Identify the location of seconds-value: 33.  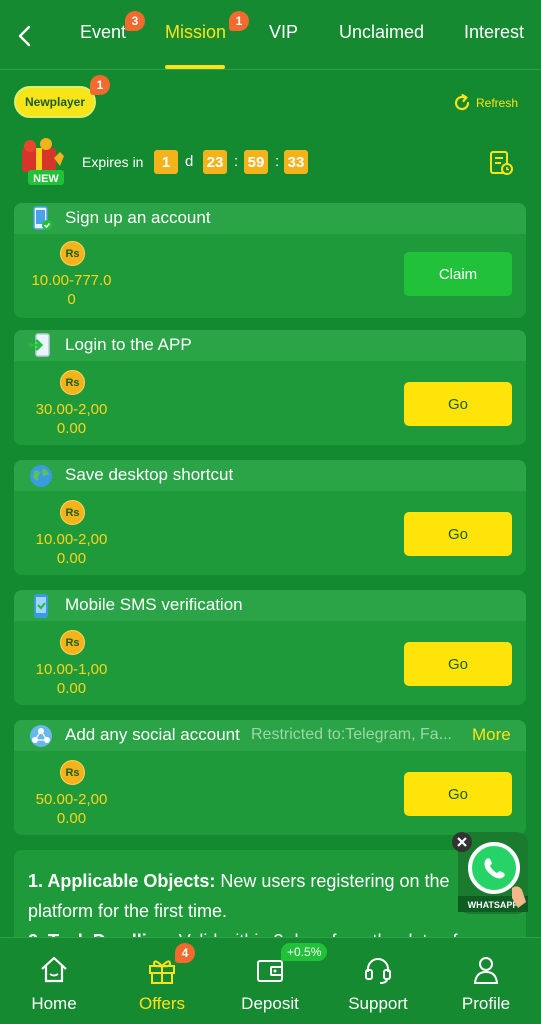
(296, 162).